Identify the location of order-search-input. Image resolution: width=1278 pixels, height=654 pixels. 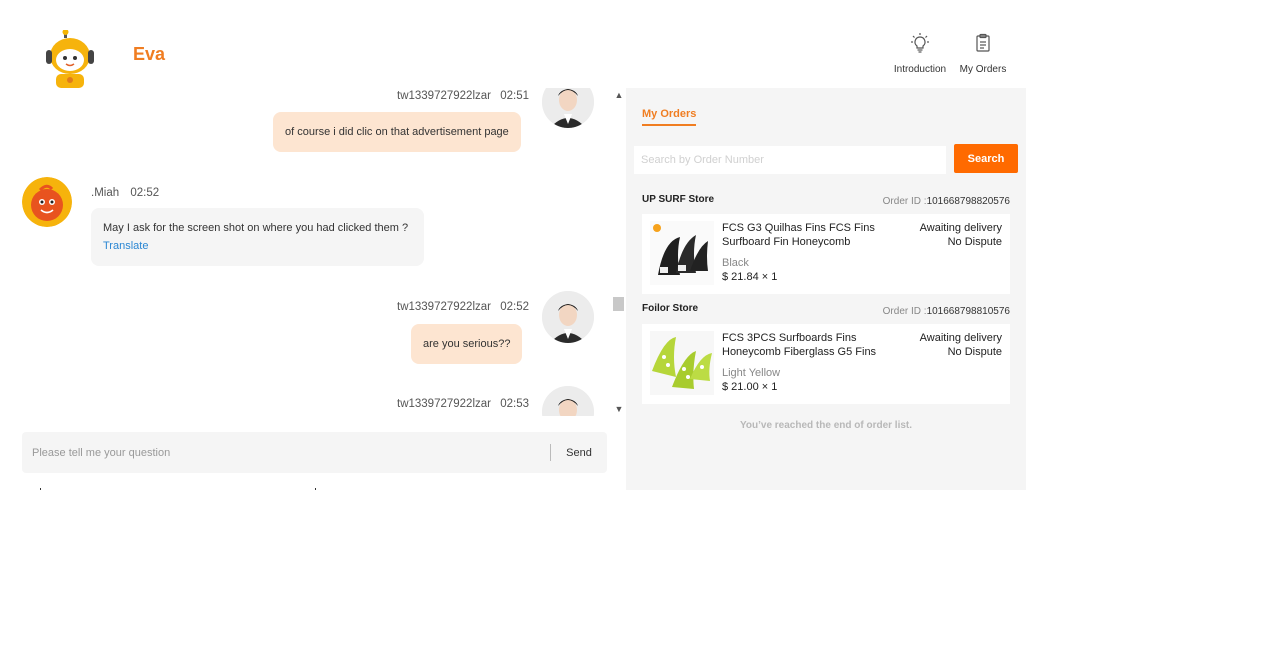
(790, 160).